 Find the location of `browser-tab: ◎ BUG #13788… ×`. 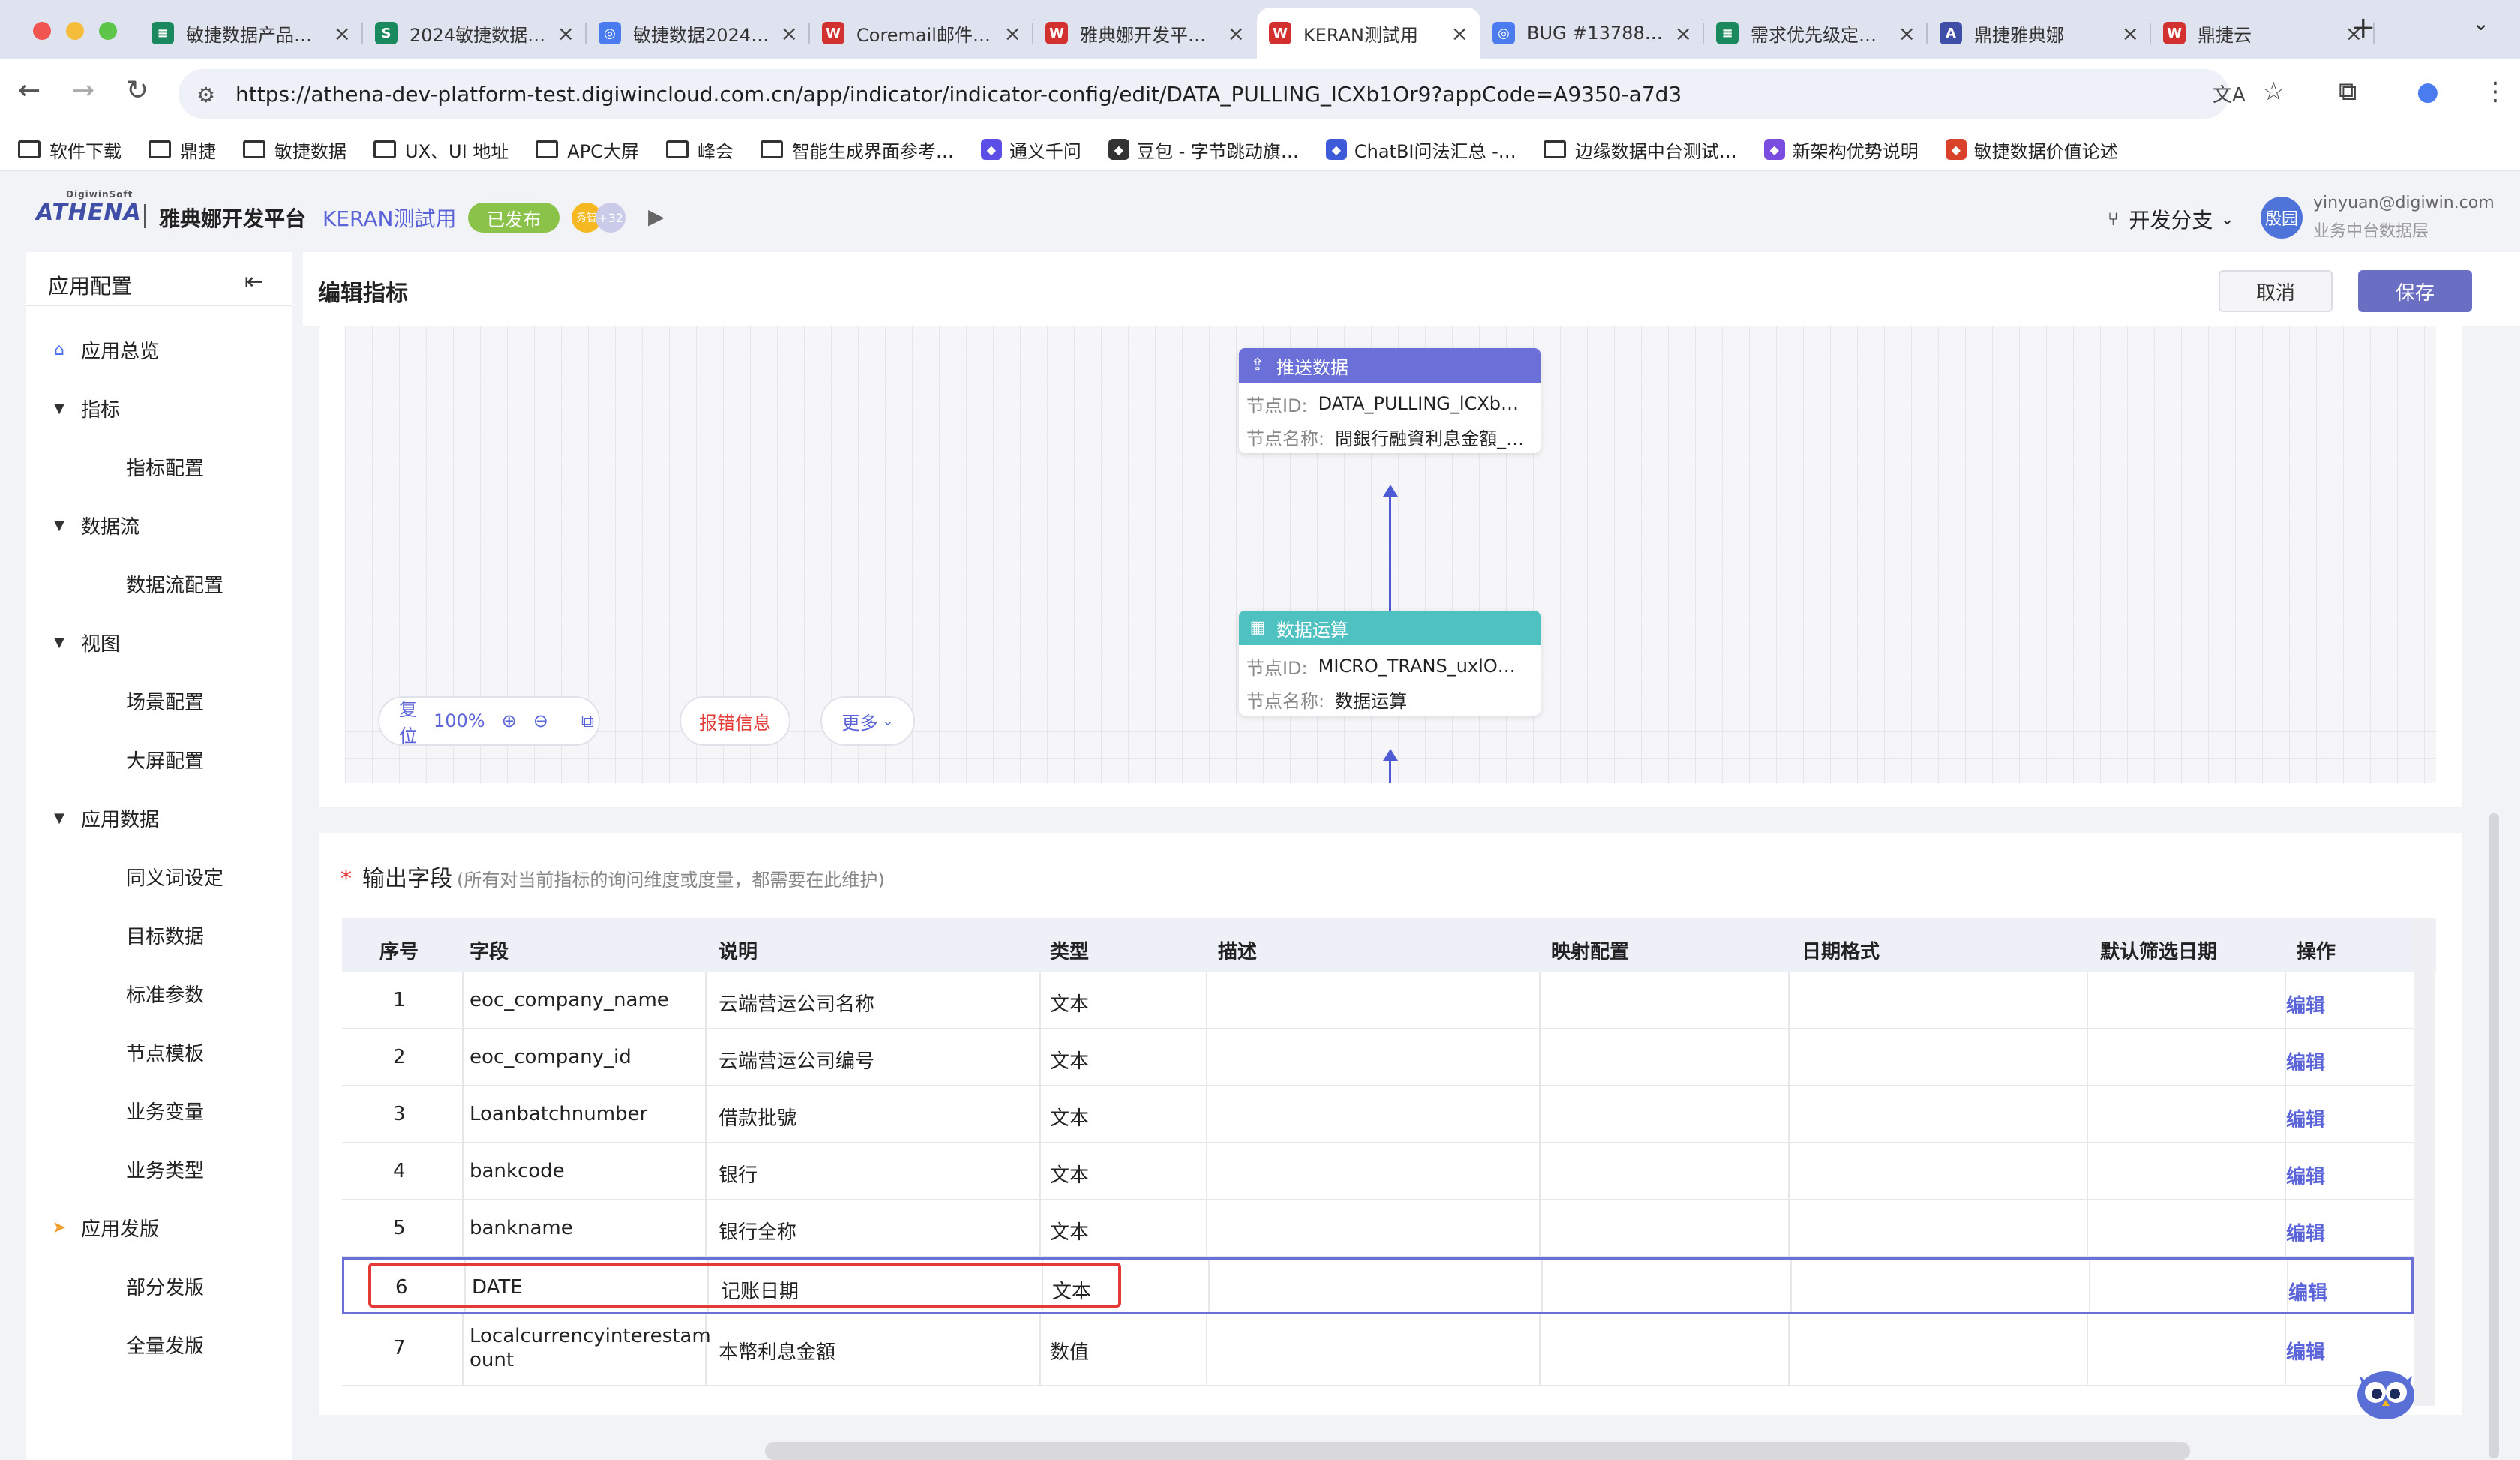

browser-tab: ◎ BUG #13788… × is located at coordinates (1592, 33).